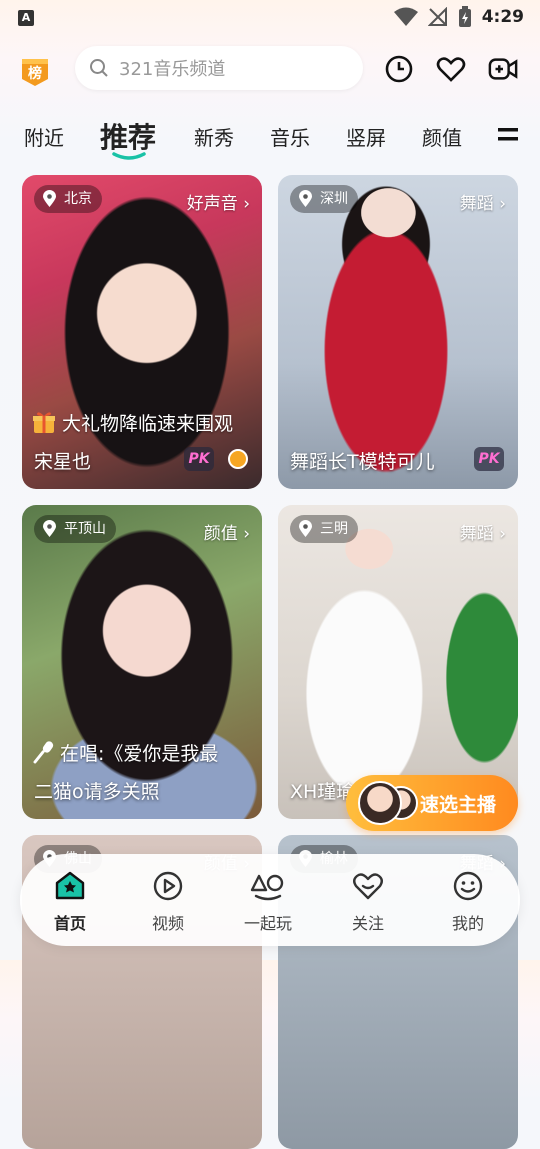 The height and width of the screenshot is (1149, 540). I want to click on header: 榜 321音乐频道, so click(270, 69).